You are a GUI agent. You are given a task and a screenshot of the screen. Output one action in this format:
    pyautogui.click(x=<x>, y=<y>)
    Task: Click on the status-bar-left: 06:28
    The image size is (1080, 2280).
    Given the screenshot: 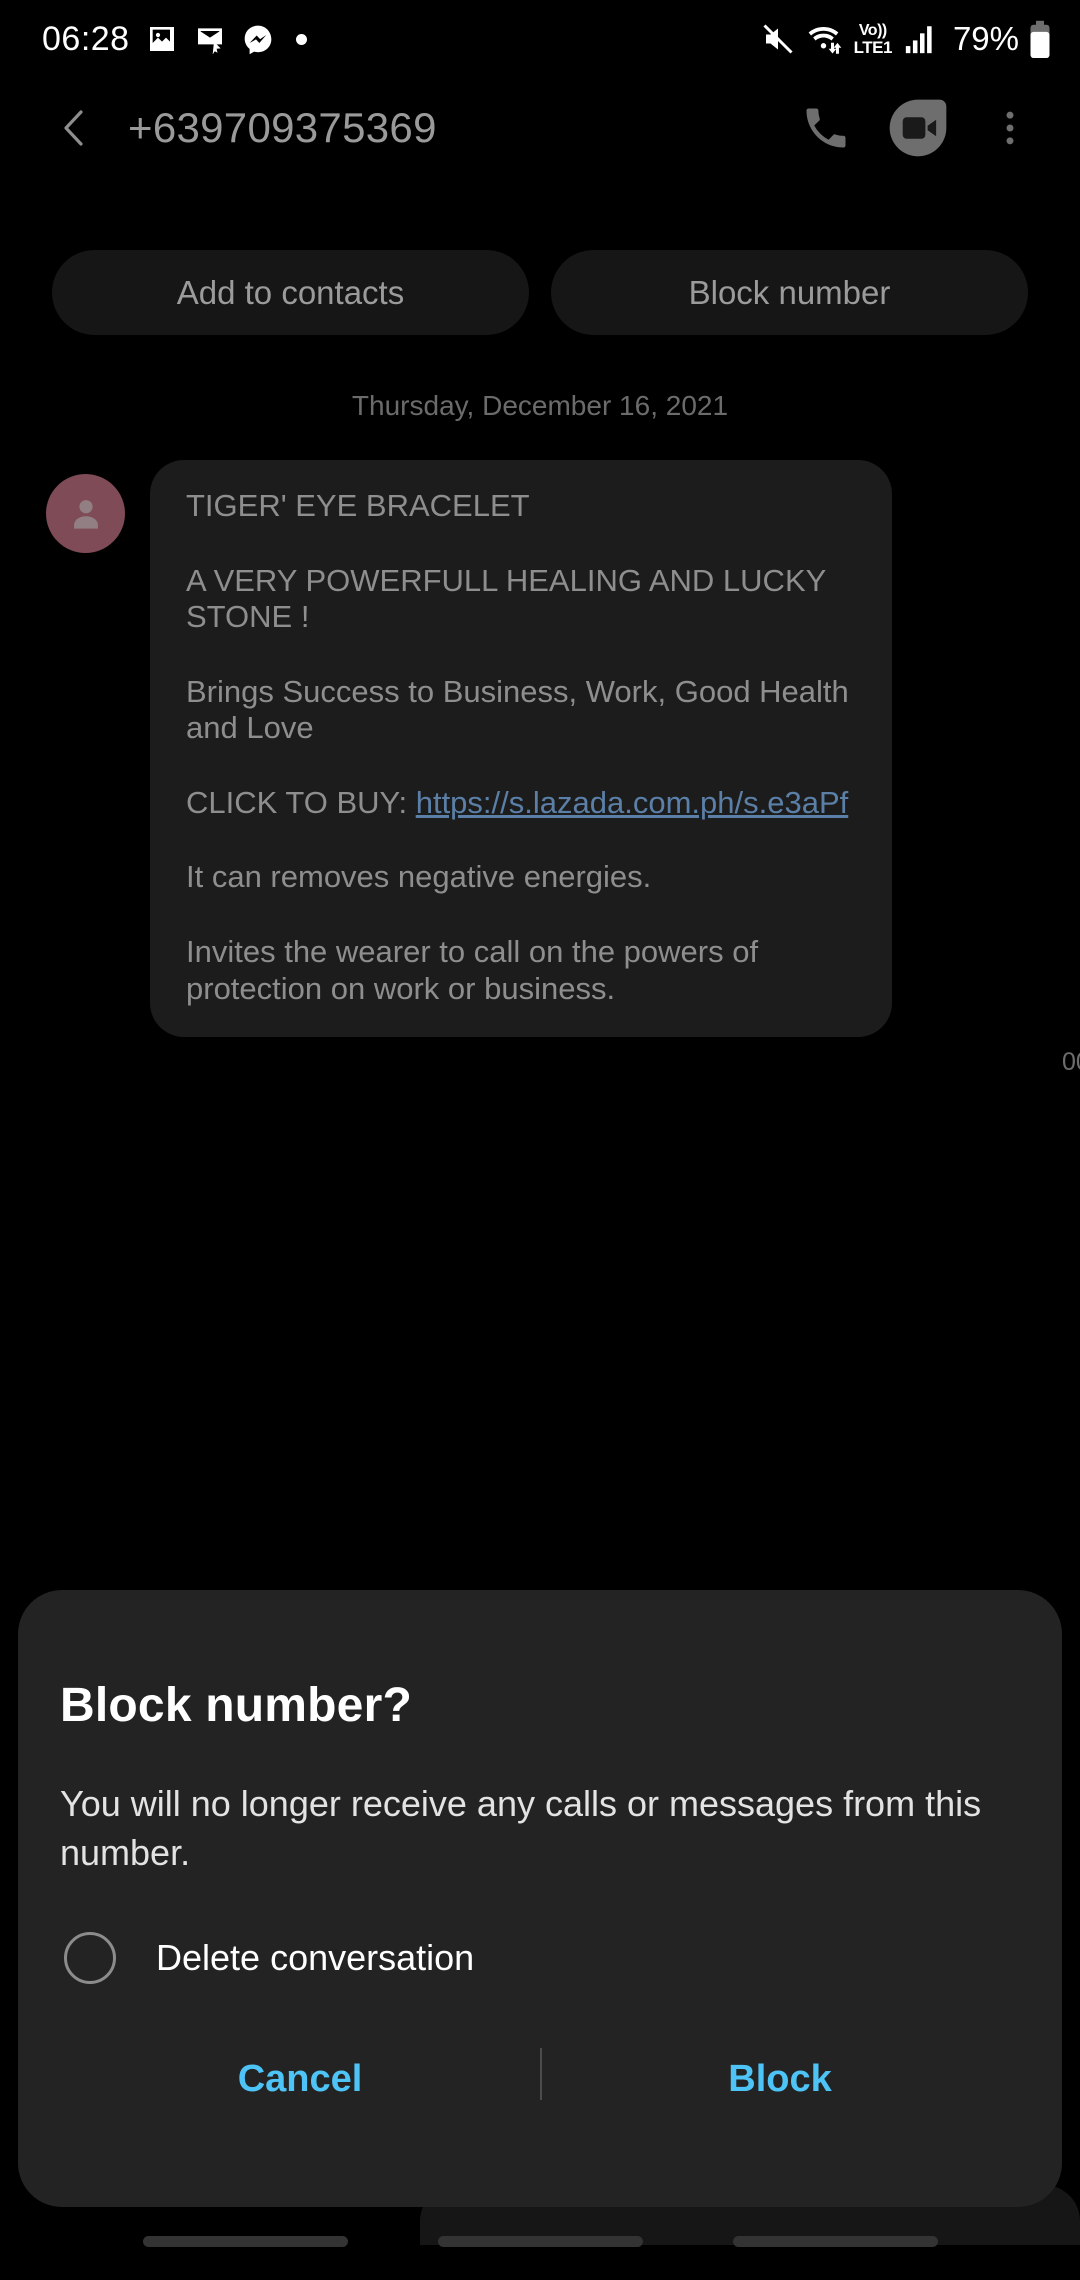 What is the action you would take?
    pyautogui.click(x=174, y=39)
    